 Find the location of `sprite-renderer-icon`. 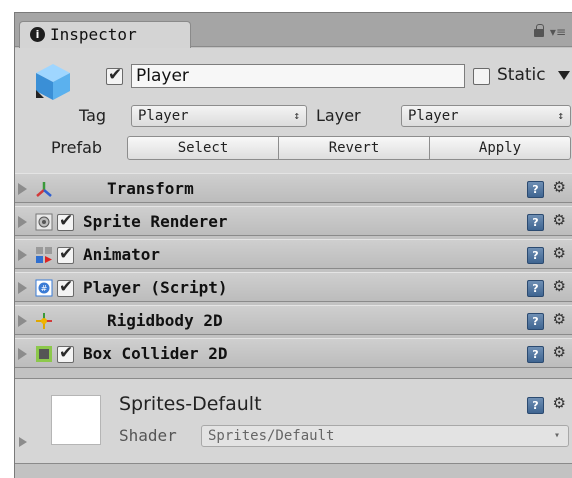

sprite-renderer-icon is located at coordinates (44, 222).